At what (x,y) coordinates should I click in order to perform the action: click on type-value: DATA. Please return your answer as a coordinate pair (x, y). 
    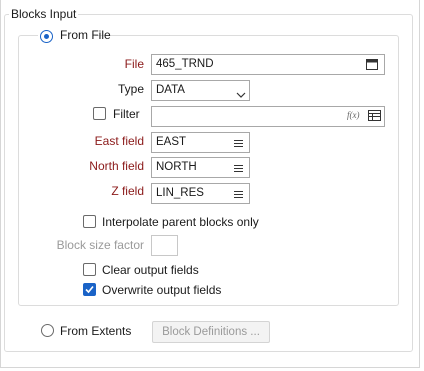
    Looking at the image, I should click on (170, 90).